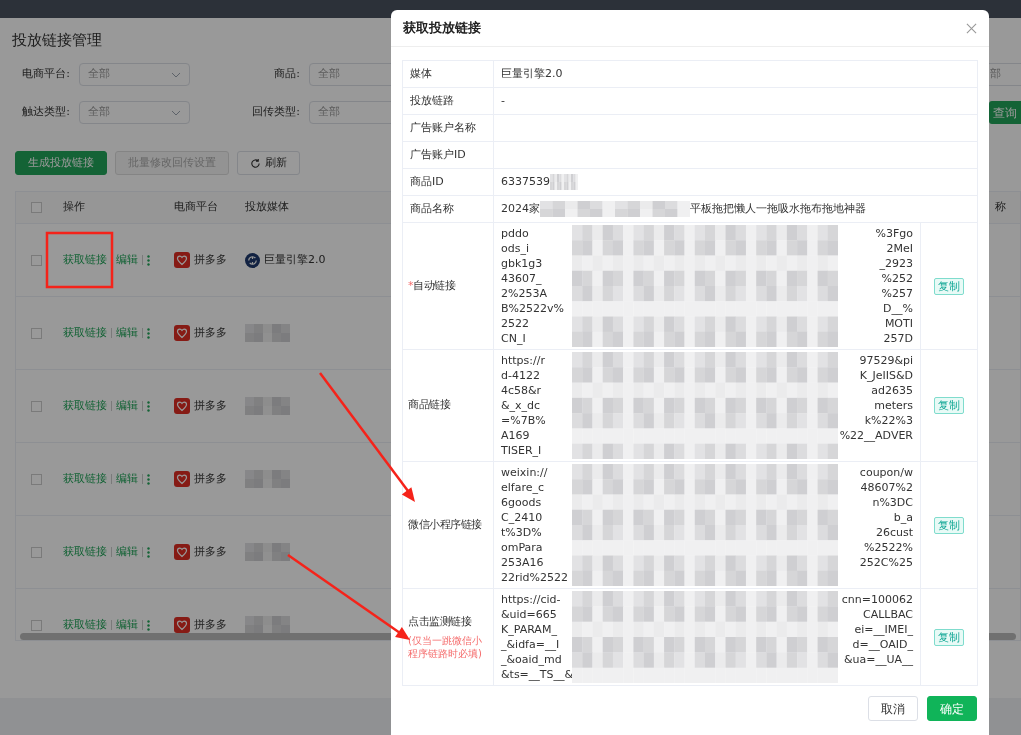  What do you see at coordinates (897, 278) in the screenshot?
I see `link-text: %252` at bounding box center [897, 278].